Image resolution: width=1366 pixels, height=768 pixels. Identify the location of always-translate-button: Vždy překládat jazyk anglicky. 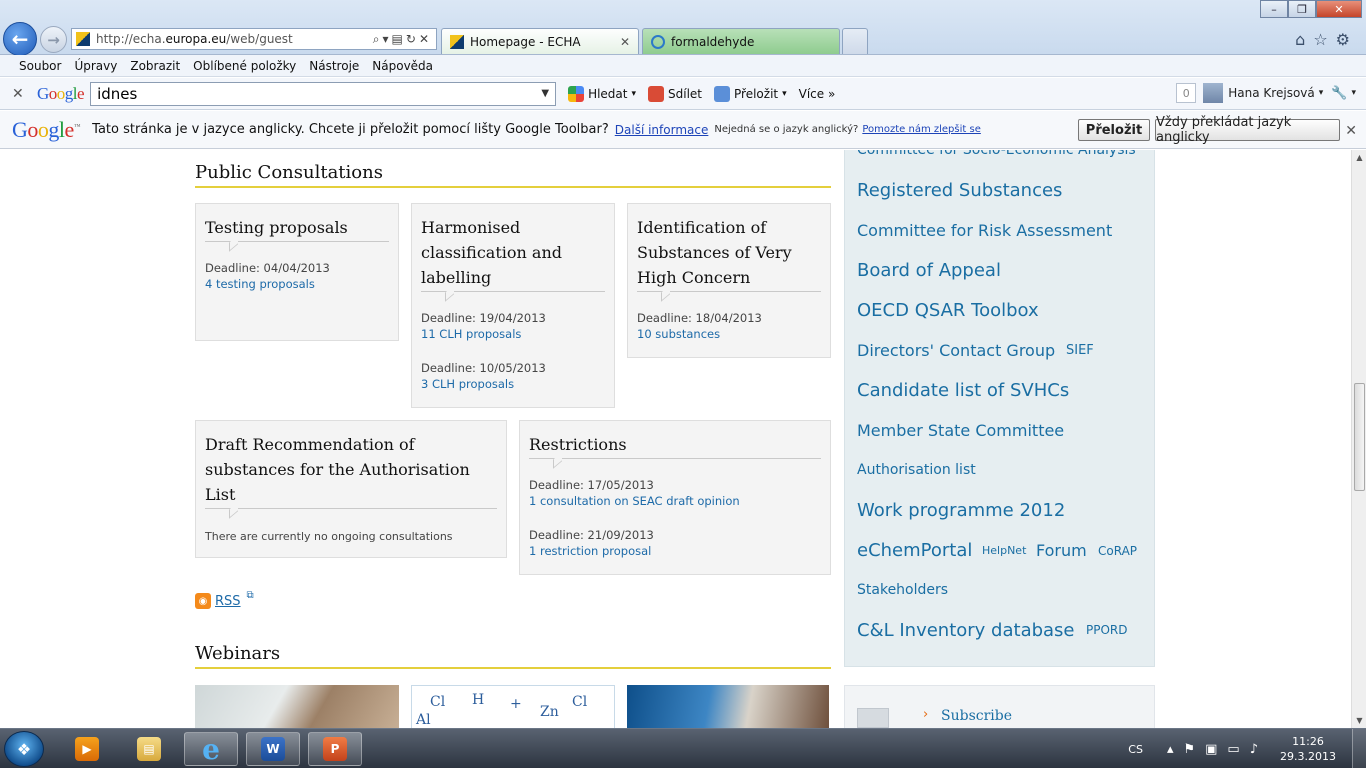
(1247, 130).